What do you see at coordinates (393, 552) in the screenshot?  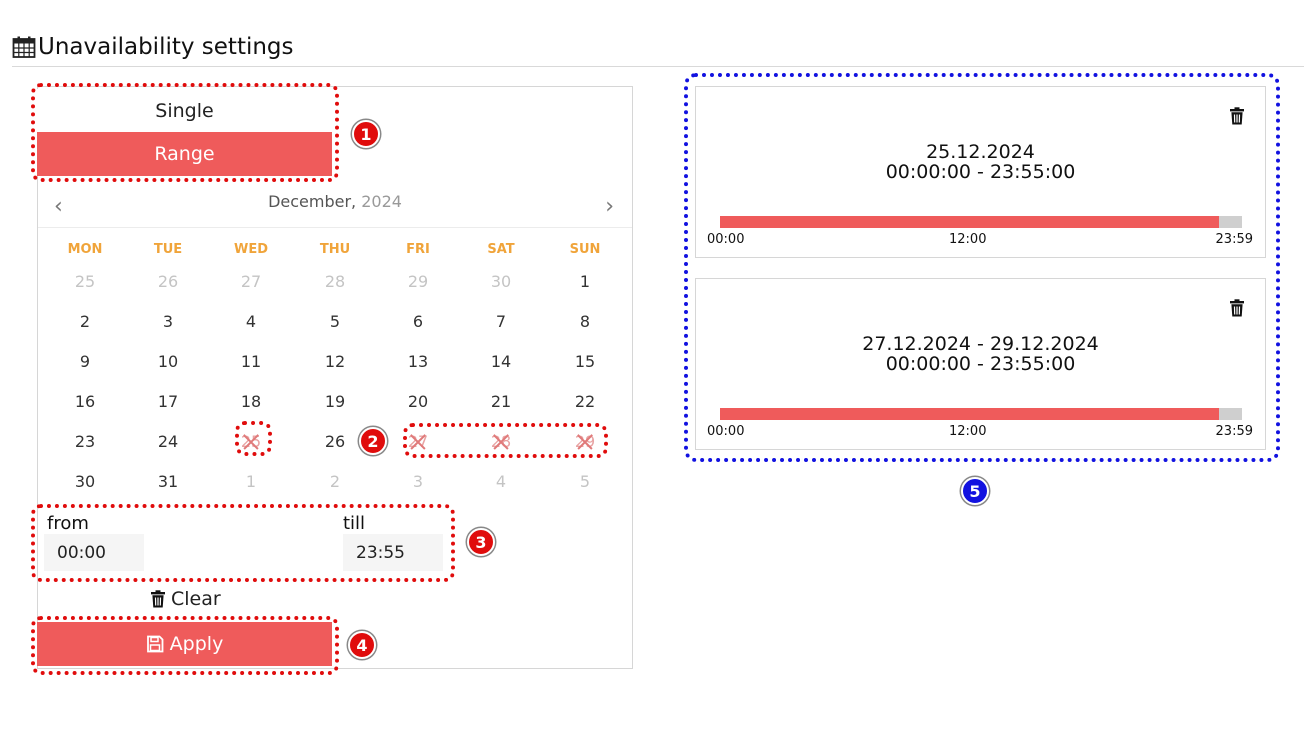 I see `till-time-input` at bounding box center [393, 552].